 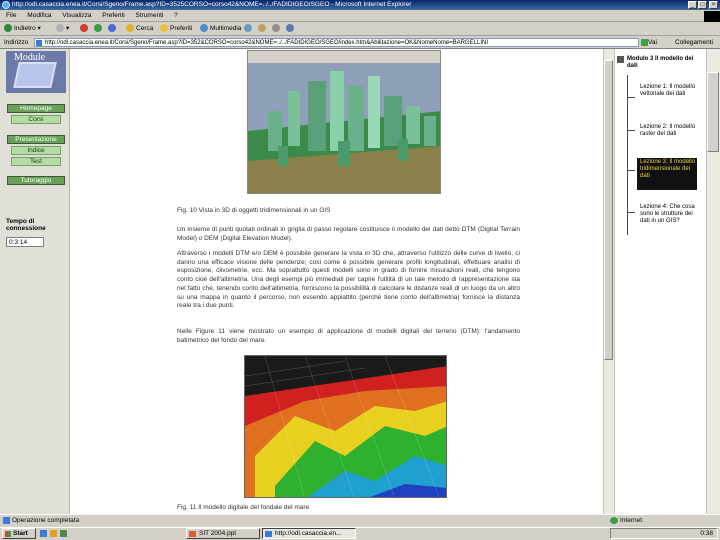 I want to click on connection-time-field: 0:3:14, so click(x=25, y=242).